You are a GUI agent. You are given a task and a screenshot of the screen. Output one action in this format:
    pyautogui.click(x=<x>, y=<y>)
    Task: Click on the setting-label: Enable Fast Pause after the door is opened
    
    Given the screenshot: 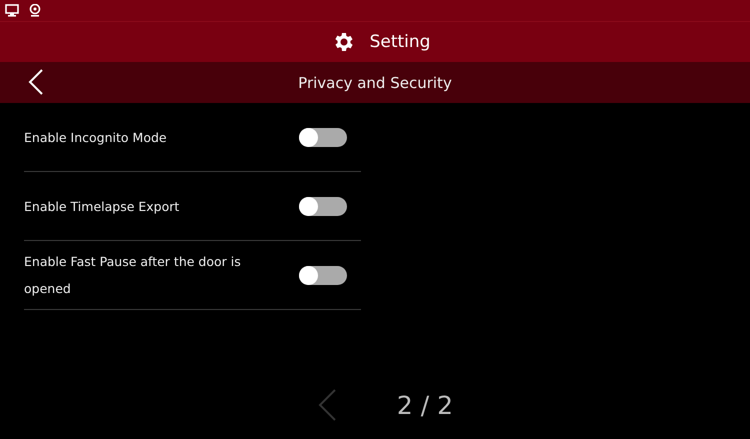 What is the action you would take?
    pyautogui.click(x=133, y=275)
    